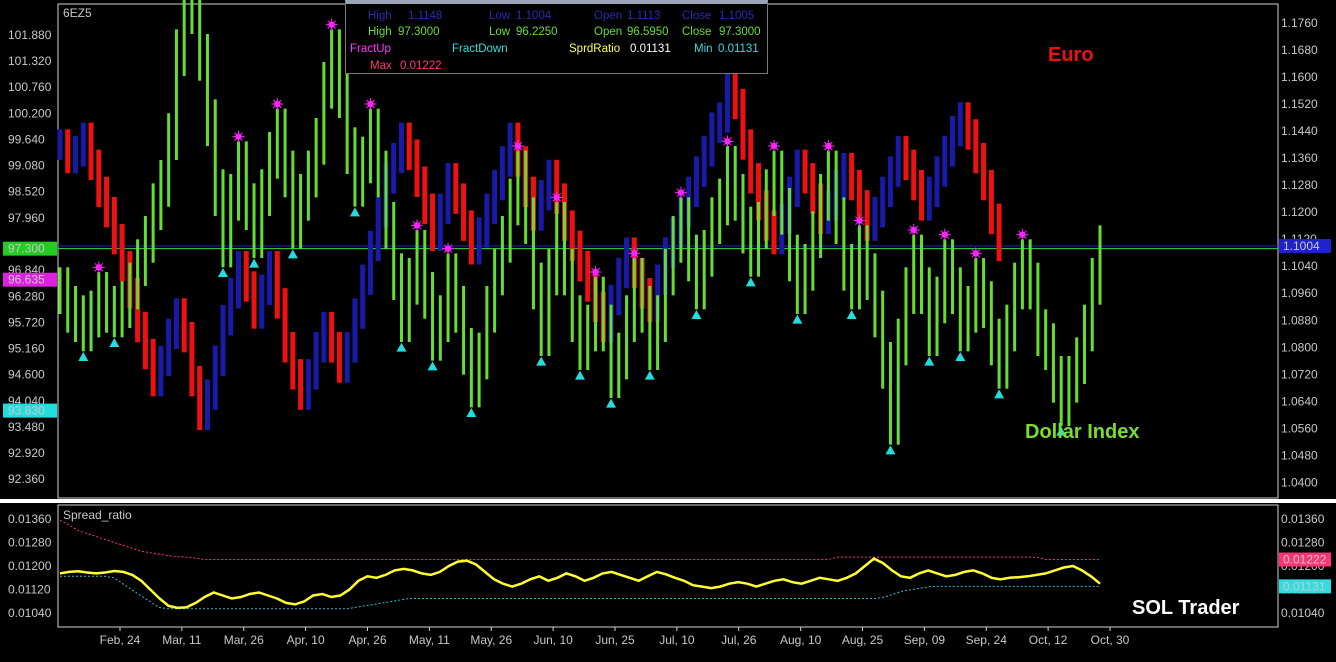 Image resolution: width=1336 pixels, height=662 pixels. What do you see at coordinates (120, 640) in the screenshot?
I see `x-axis-label: Feb, 24` at bounding box center [120, 640].